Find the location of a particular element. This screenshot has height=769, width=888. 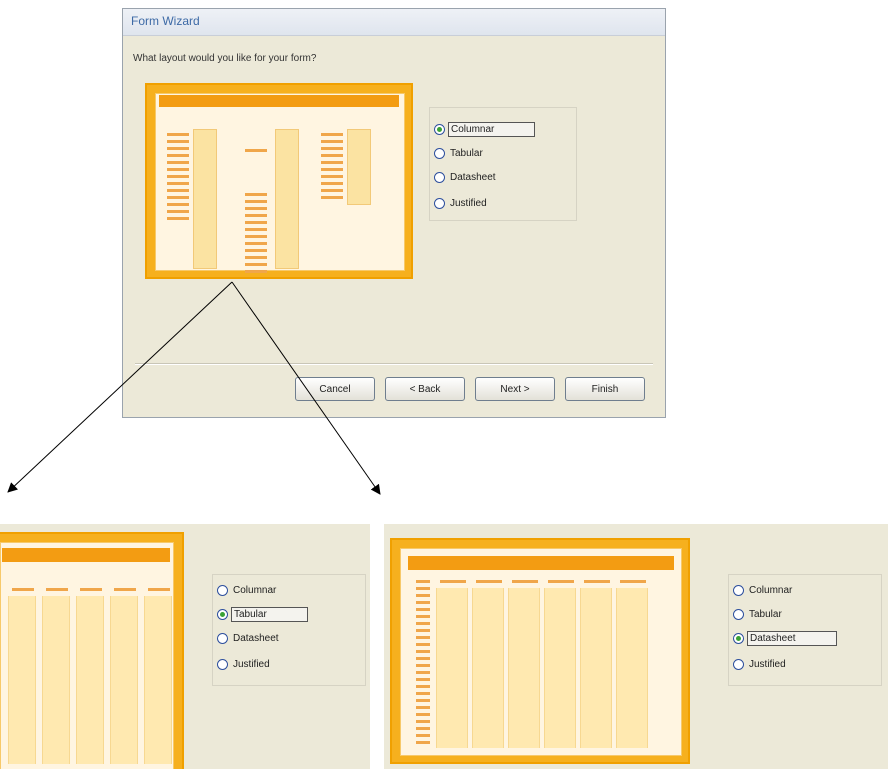

callout-arrows is located at coordinates (194, 388).